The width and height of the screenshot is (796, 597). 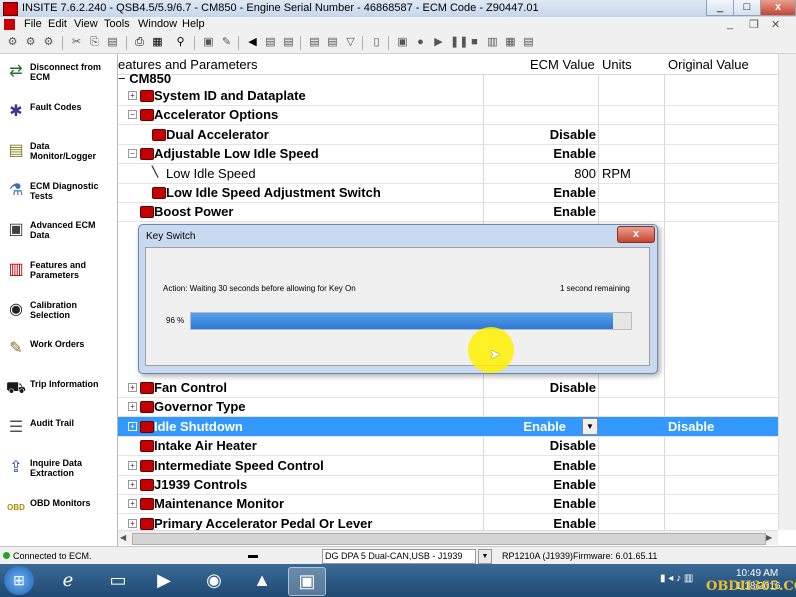 What do you see at coordinates (350, 42) in the screenshot?
I see `filter-icon: ▽` at bounding box center [350, 42].